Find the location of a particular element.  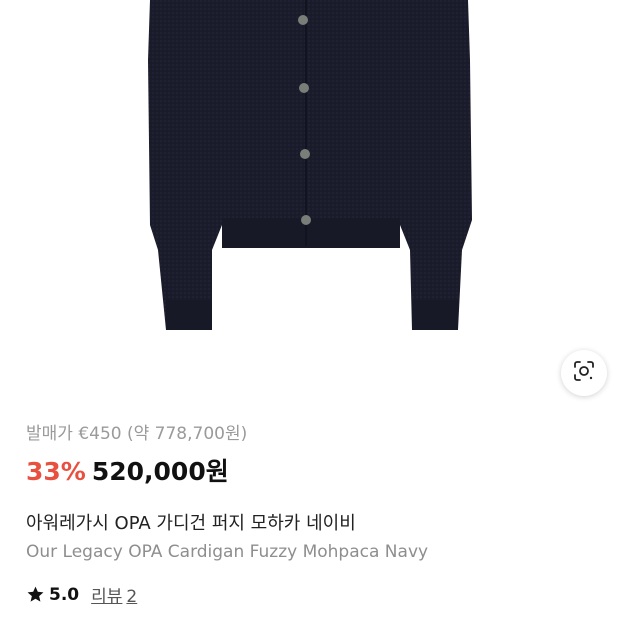

image-search-button is located at coordinates (584, 373).